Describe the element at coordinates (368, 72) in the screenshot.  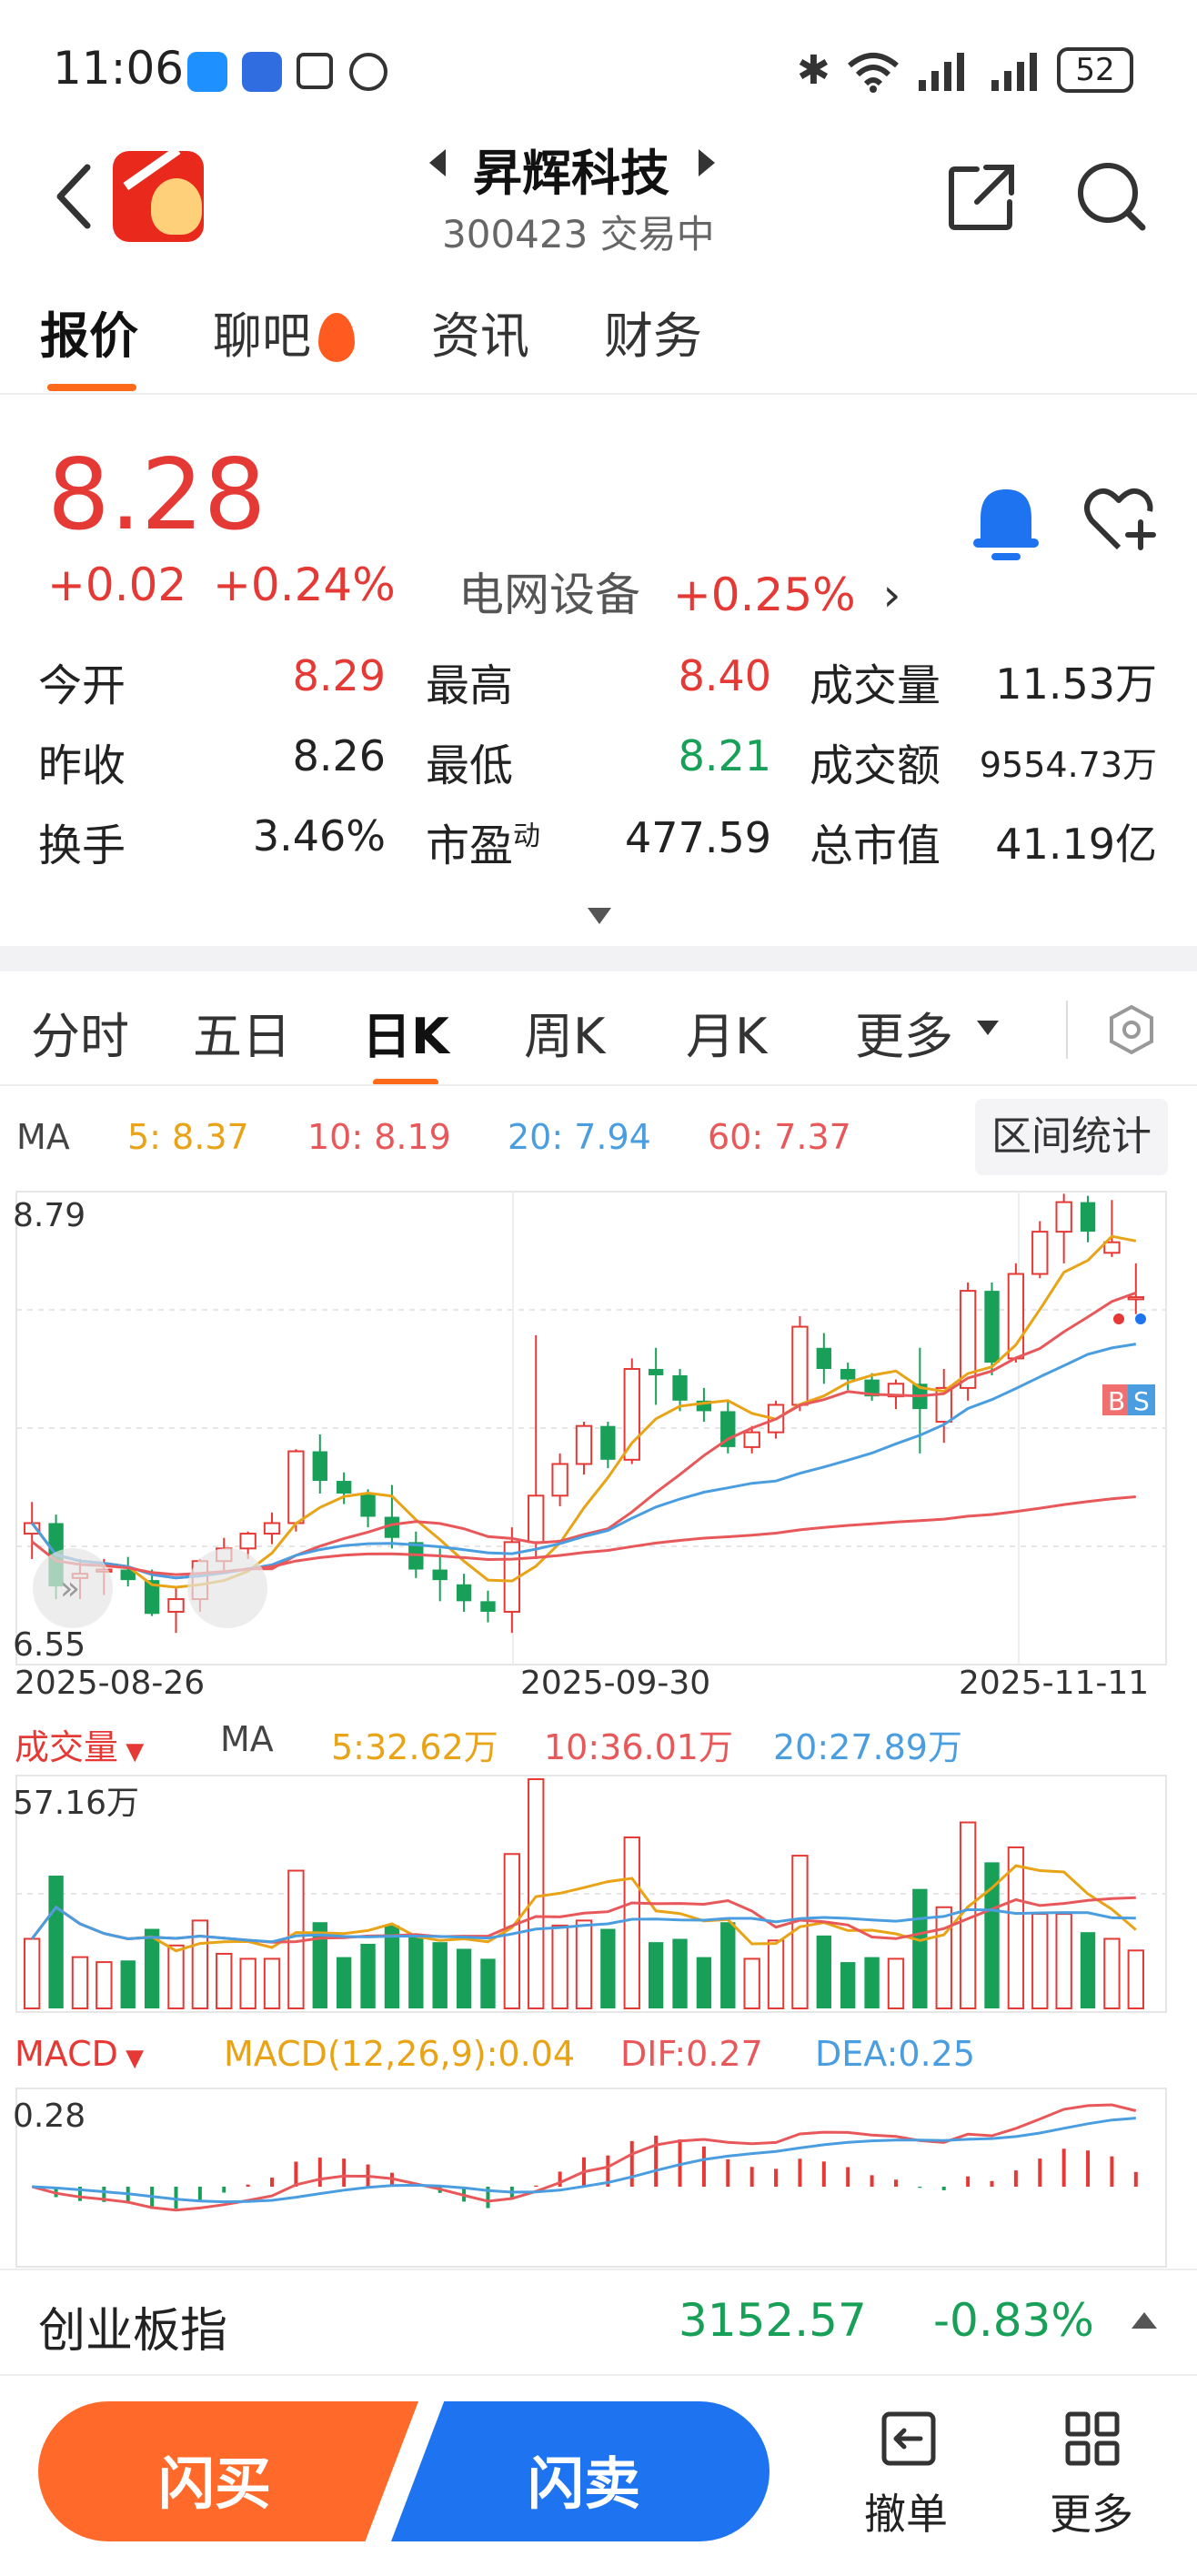
I see `alarm-icon` at that location.